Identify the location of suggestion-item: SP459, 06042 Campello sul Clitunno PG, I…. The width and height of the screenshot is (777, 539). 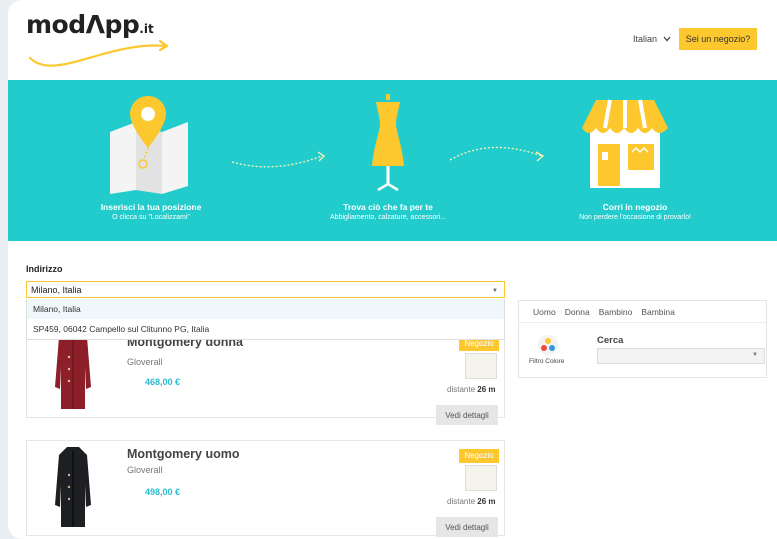
(265, 329).